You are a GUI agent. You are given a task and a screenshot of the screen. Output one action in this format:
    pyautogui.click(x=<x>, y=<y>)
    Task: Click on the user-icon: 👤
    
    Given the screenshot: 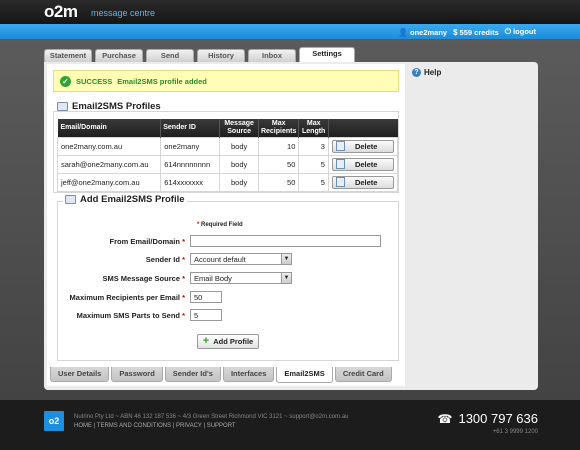 What is the action you would take?
    pyautogui.click(x=403, y=32)
    